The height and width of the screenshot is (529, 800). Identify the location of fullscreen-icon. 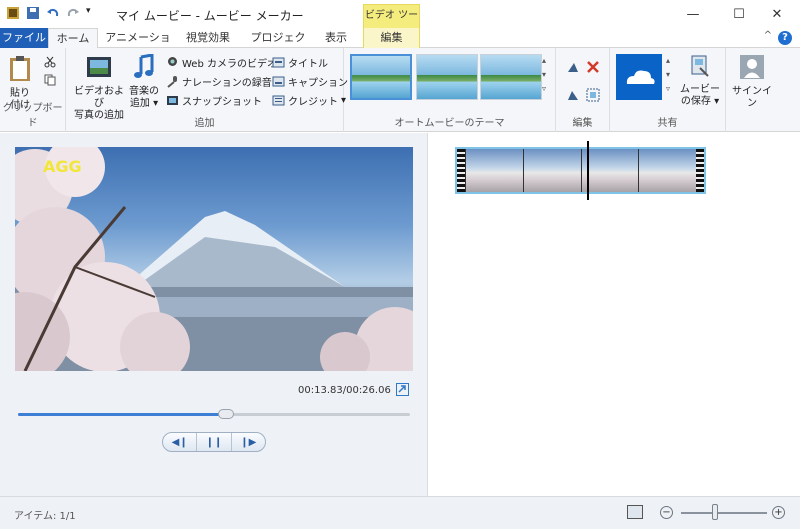
(402, 389).